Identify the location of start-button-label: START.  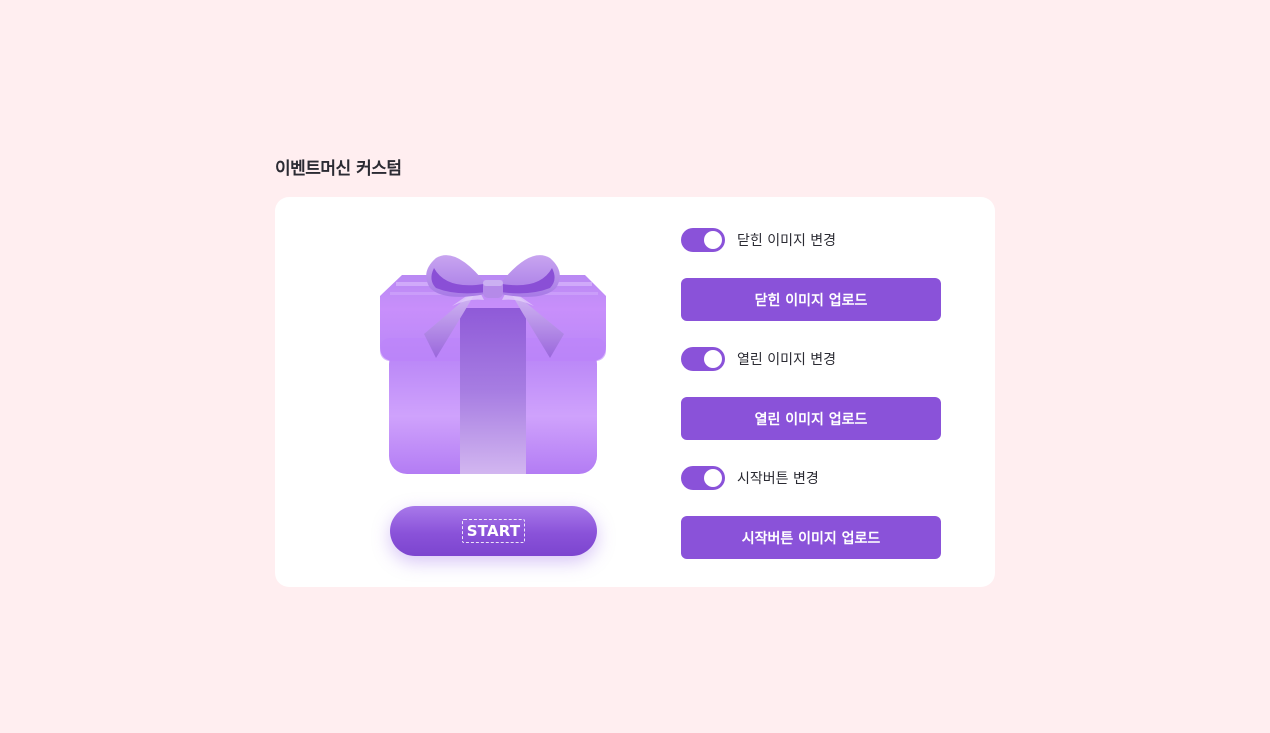
(493, 531).